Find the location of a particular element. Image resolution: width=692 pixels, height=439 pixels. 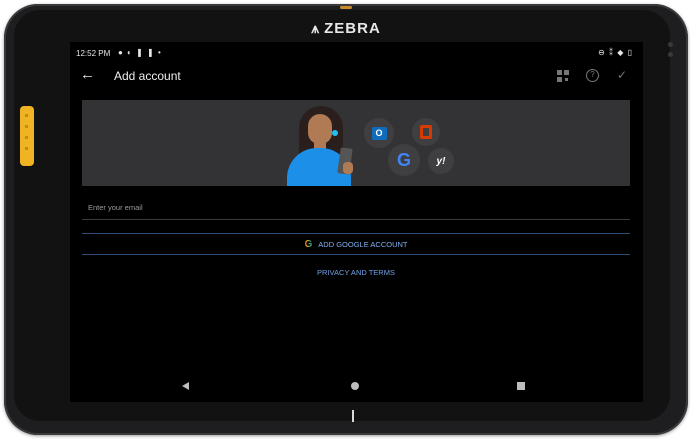

privacy-and-terms-link: PRIVACY AND TERMS is located at coordinates (356, 272).